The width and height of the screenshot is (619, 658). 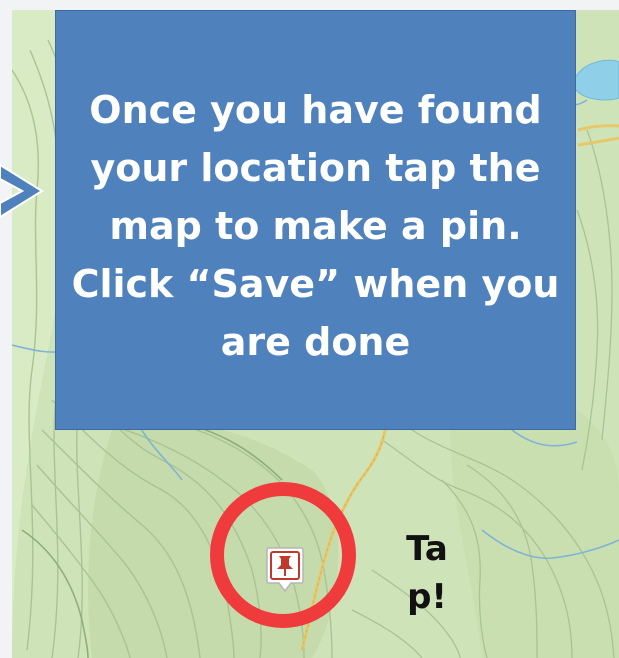 What do you see at coordinates (22, 191) in the screenshot?
I see `pointer-arrow-icon` at bounding box center [22, 191].